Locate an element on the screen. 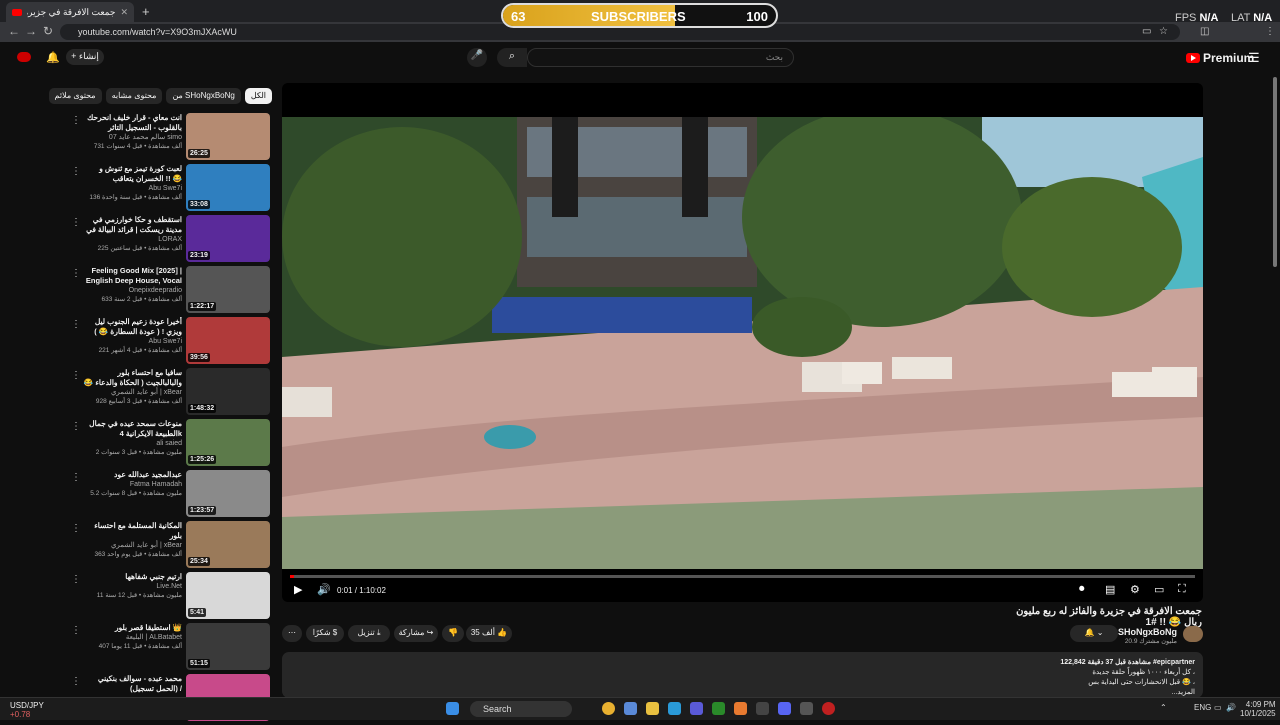 The width and height of the screenshot is (1280, 725). chip-from-channel: من SHoNgxBoNg is located at coordinates (203, 96).